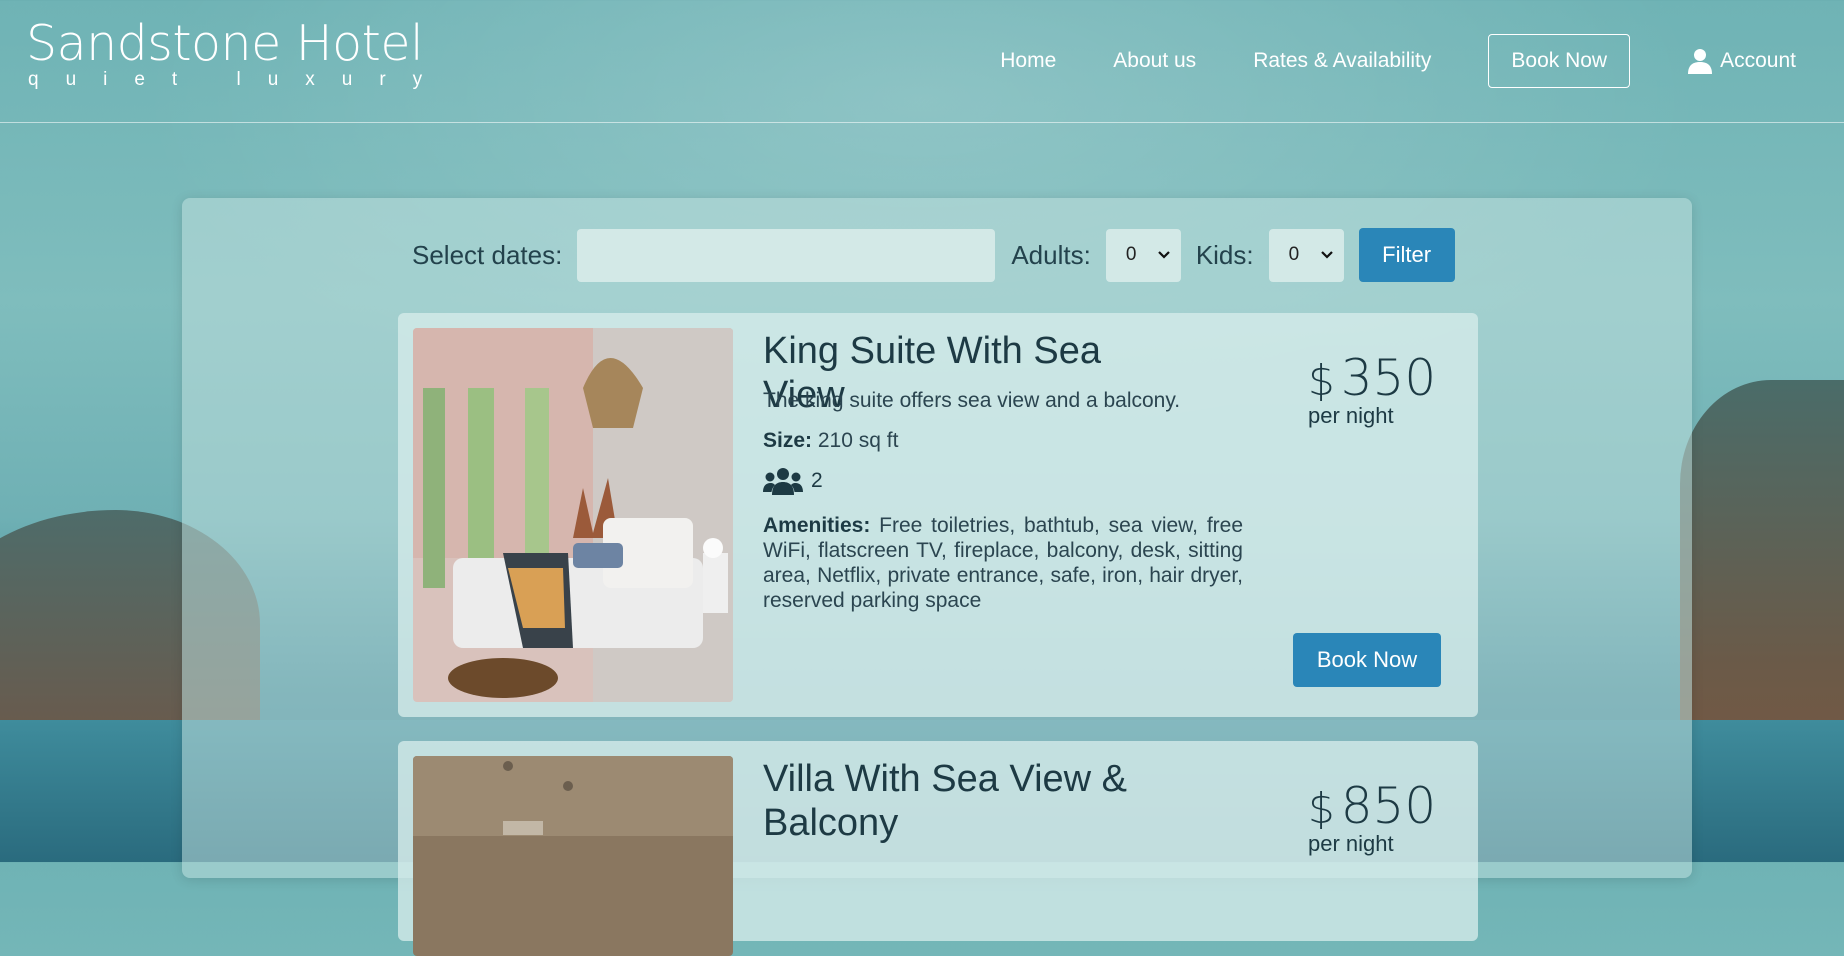  Describe the element at coordinates (817, 480) in the screenshot. I see `guests-count: 2` at that location.